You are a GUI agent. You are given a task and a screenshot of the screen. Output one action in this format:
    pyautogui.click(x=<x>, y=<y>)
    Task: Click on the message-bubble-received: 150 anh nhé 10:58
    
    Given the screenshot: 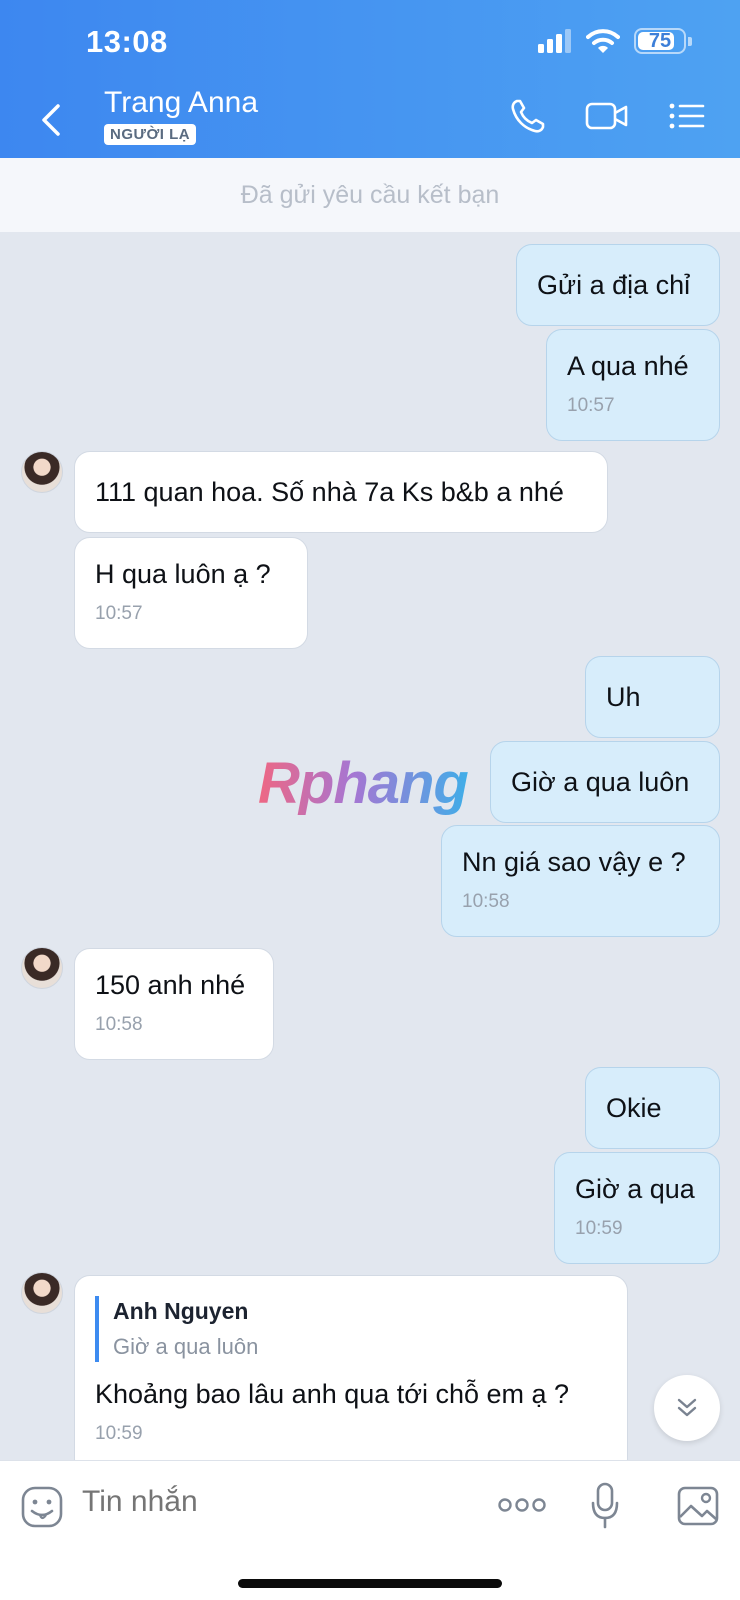 What is the action you would take?
    pyautogui.click(x=174, y=1004)
    